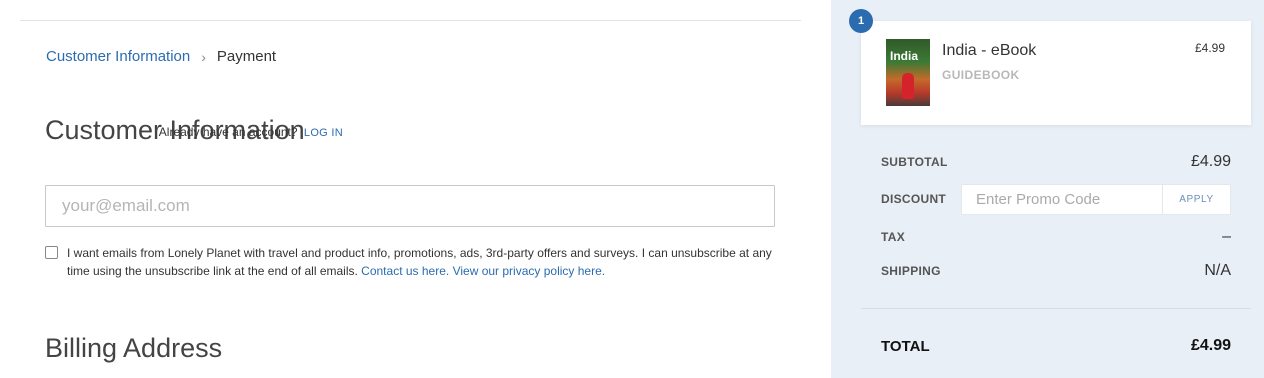  I want to click on account-prompt: Already have an account? LOG IN, so click(251, 132).